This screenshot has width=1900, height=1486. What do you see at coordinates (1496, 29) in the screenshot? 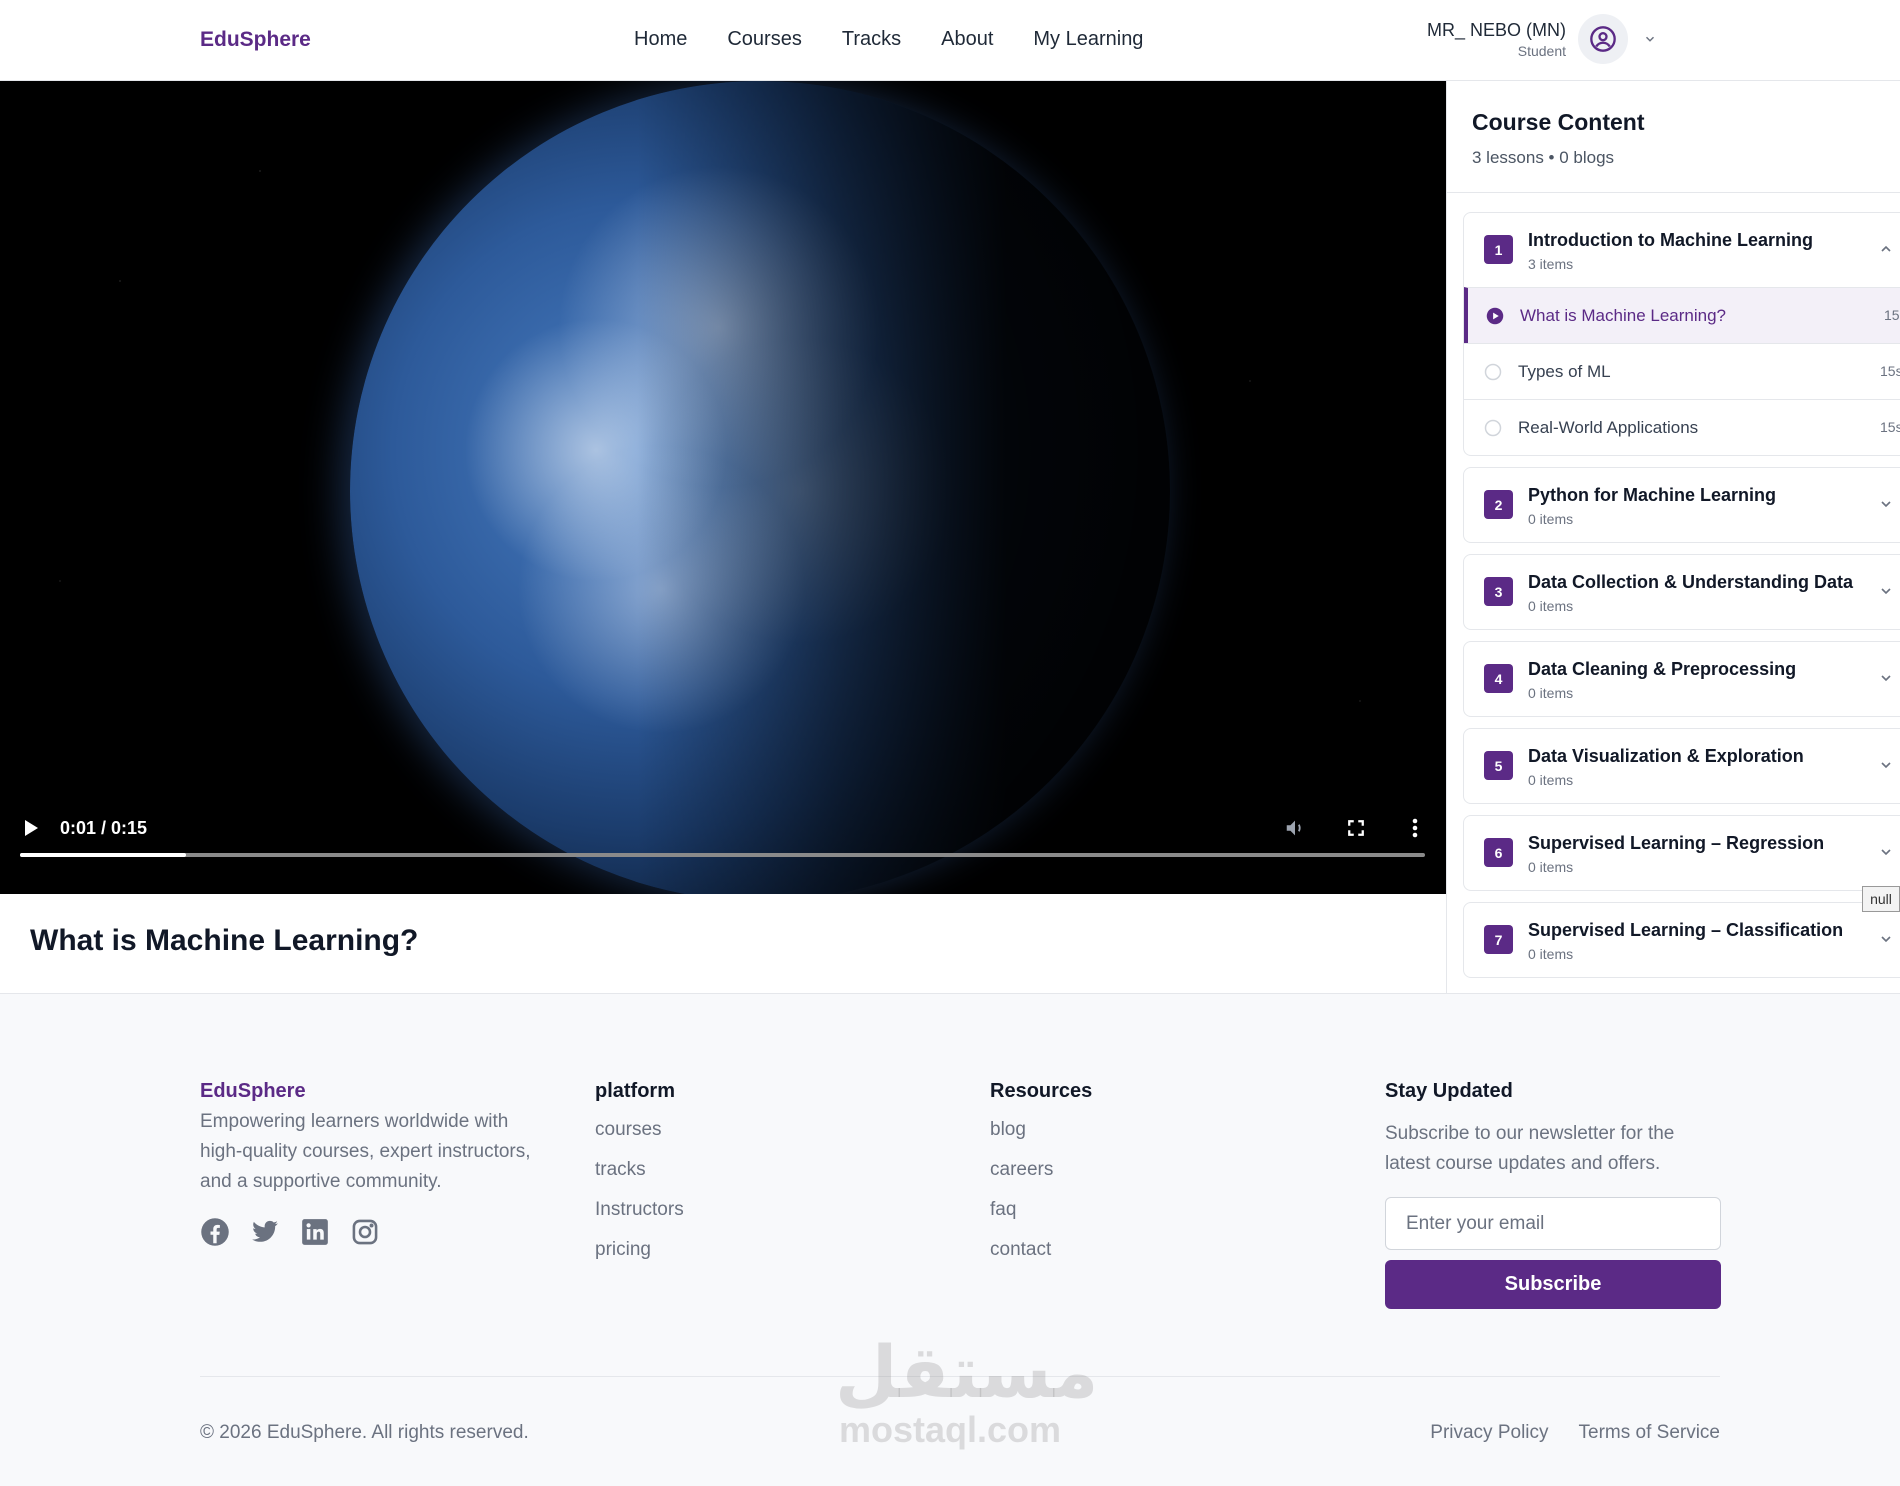
I see `user-name: MR_ NEBO (MN)` at bounding box center [1496, 29].